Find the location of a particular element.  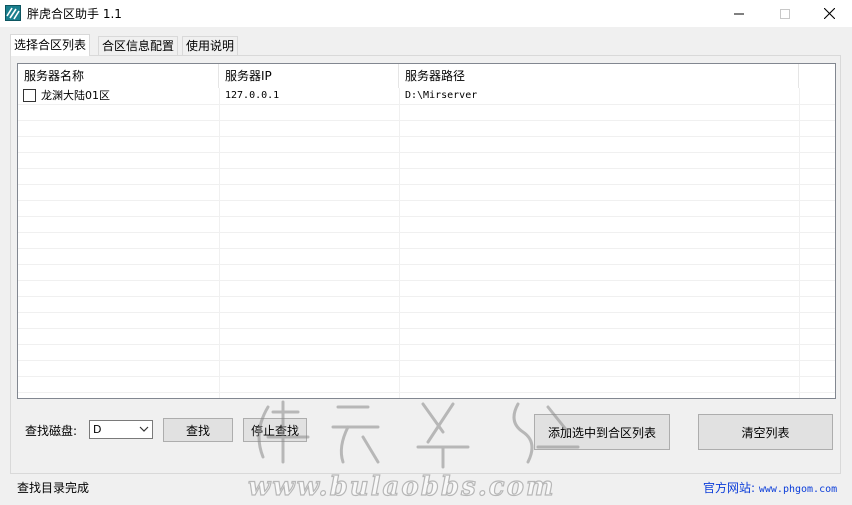

official-site: 官方网站: www.phgom.com is located at coordinates (770, 487).